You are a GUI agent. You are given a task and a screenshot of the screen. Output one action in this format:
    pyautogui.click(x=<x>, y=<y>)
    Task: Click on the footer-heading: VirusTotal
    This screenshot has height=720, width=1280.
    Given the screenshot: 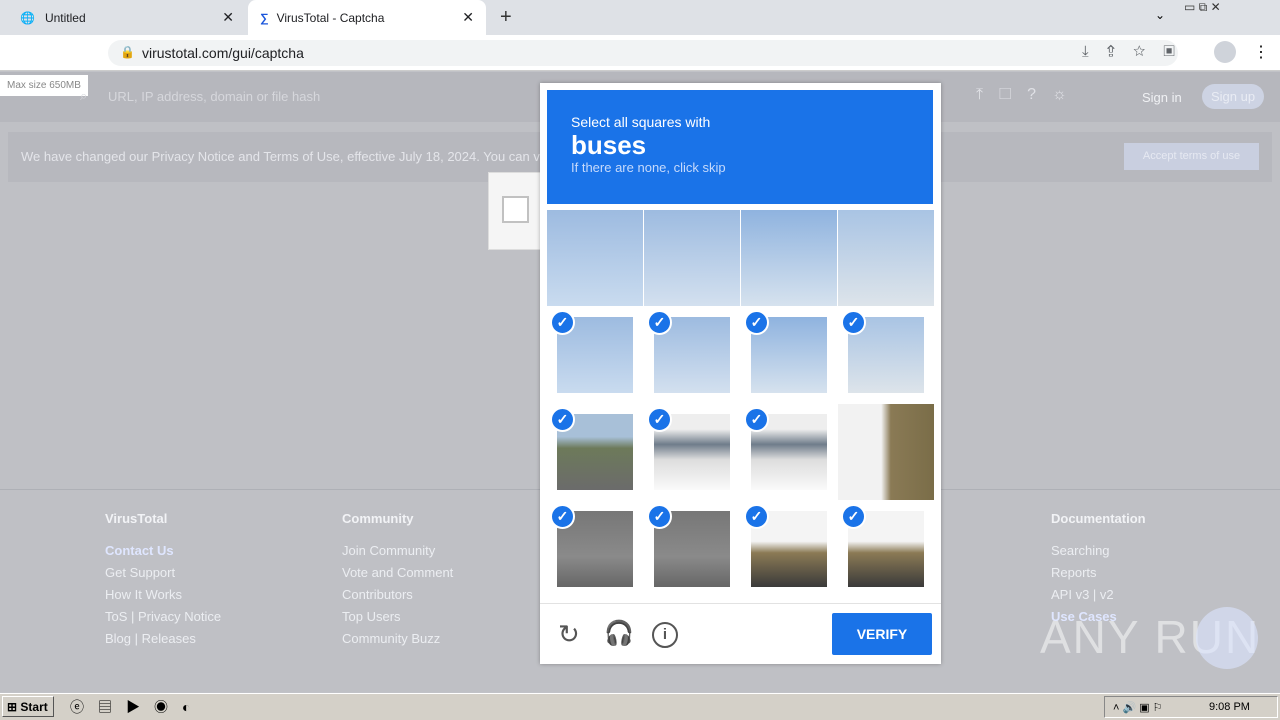 What is the action you would take?
    pyautogui.click(x=136, y=518)
    